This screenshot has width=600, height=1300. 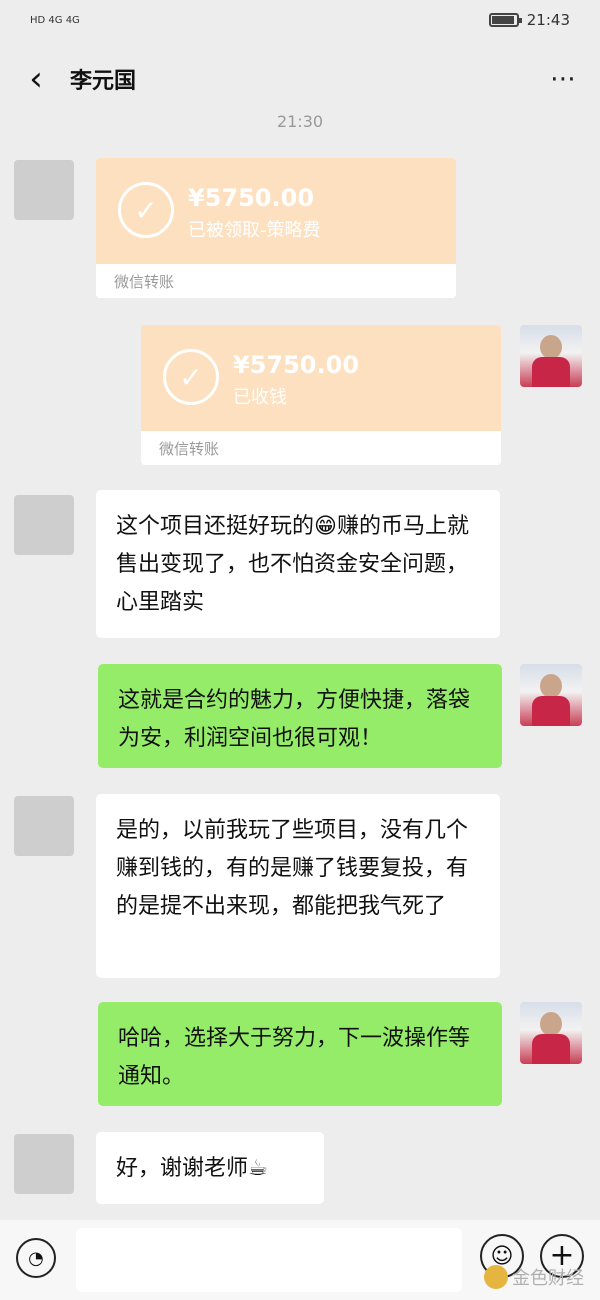 I want to click on message-bubble: 哈哈，选择大于努力，下一波操作等通知。, so click(x=300, y=1054).